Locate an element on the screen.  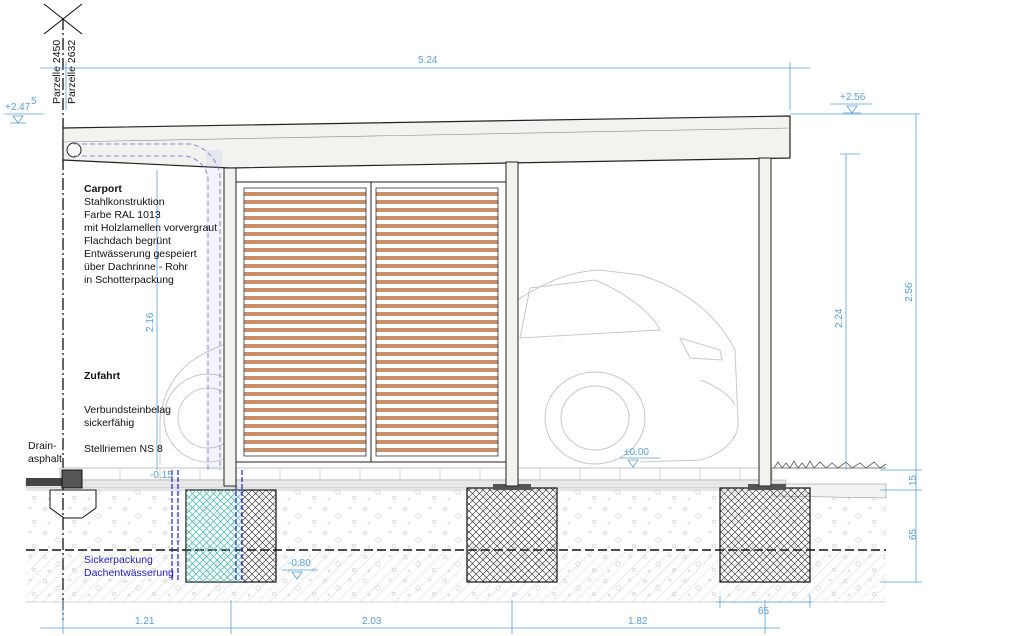
drain-asphalt-label: Drain- asphalt is located at coordinates (45, 452).